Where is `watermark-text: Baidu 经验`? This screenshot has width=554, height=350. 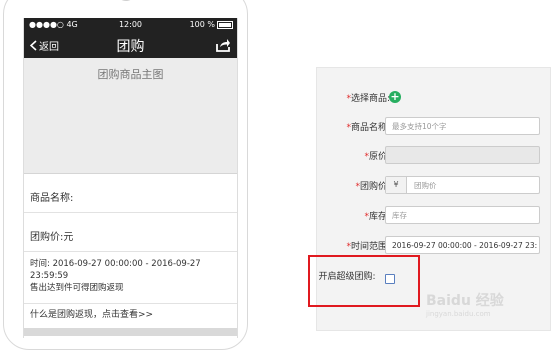 watermark-text: Baidu 经验 is located at coordinates (465, 301).